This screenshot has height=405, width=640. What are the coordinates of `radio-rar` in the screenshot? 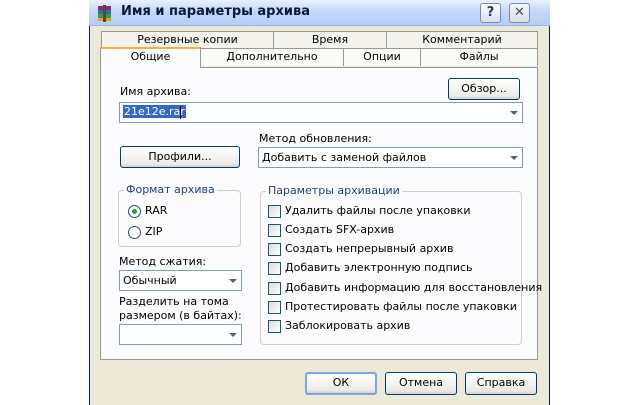 It's located at (134, 211).